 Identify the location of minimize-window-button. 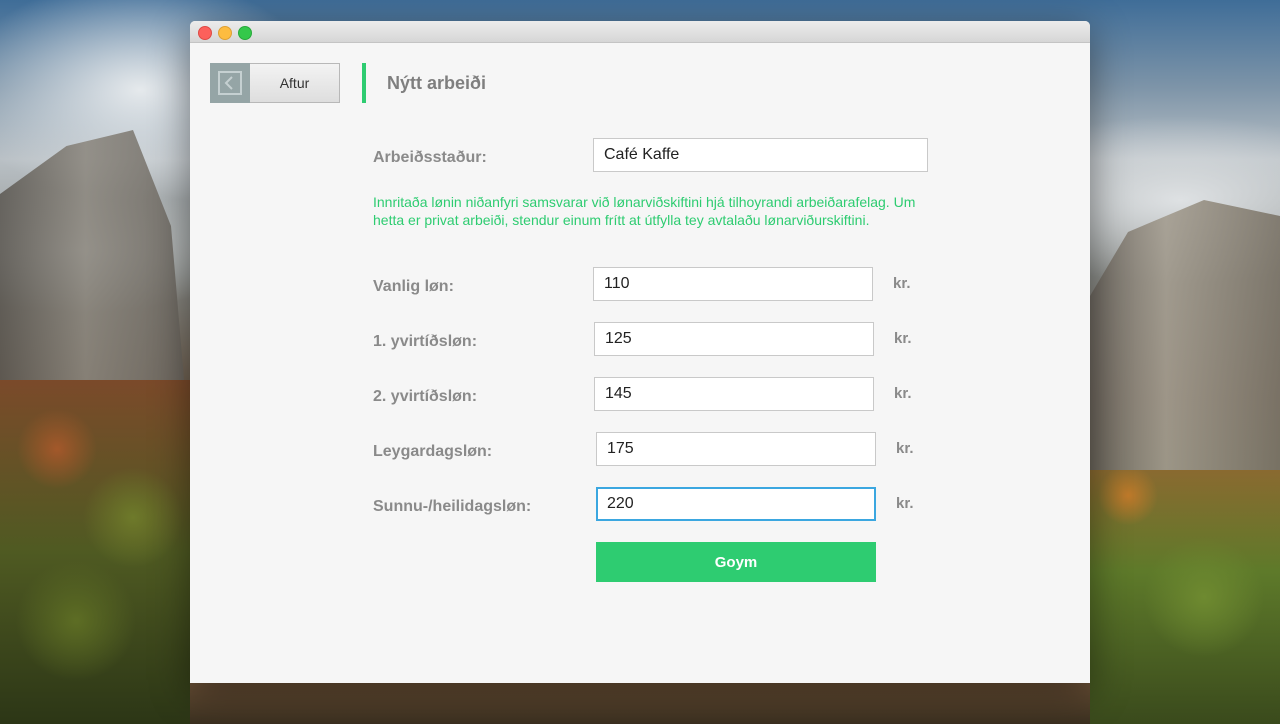
(225, 33).